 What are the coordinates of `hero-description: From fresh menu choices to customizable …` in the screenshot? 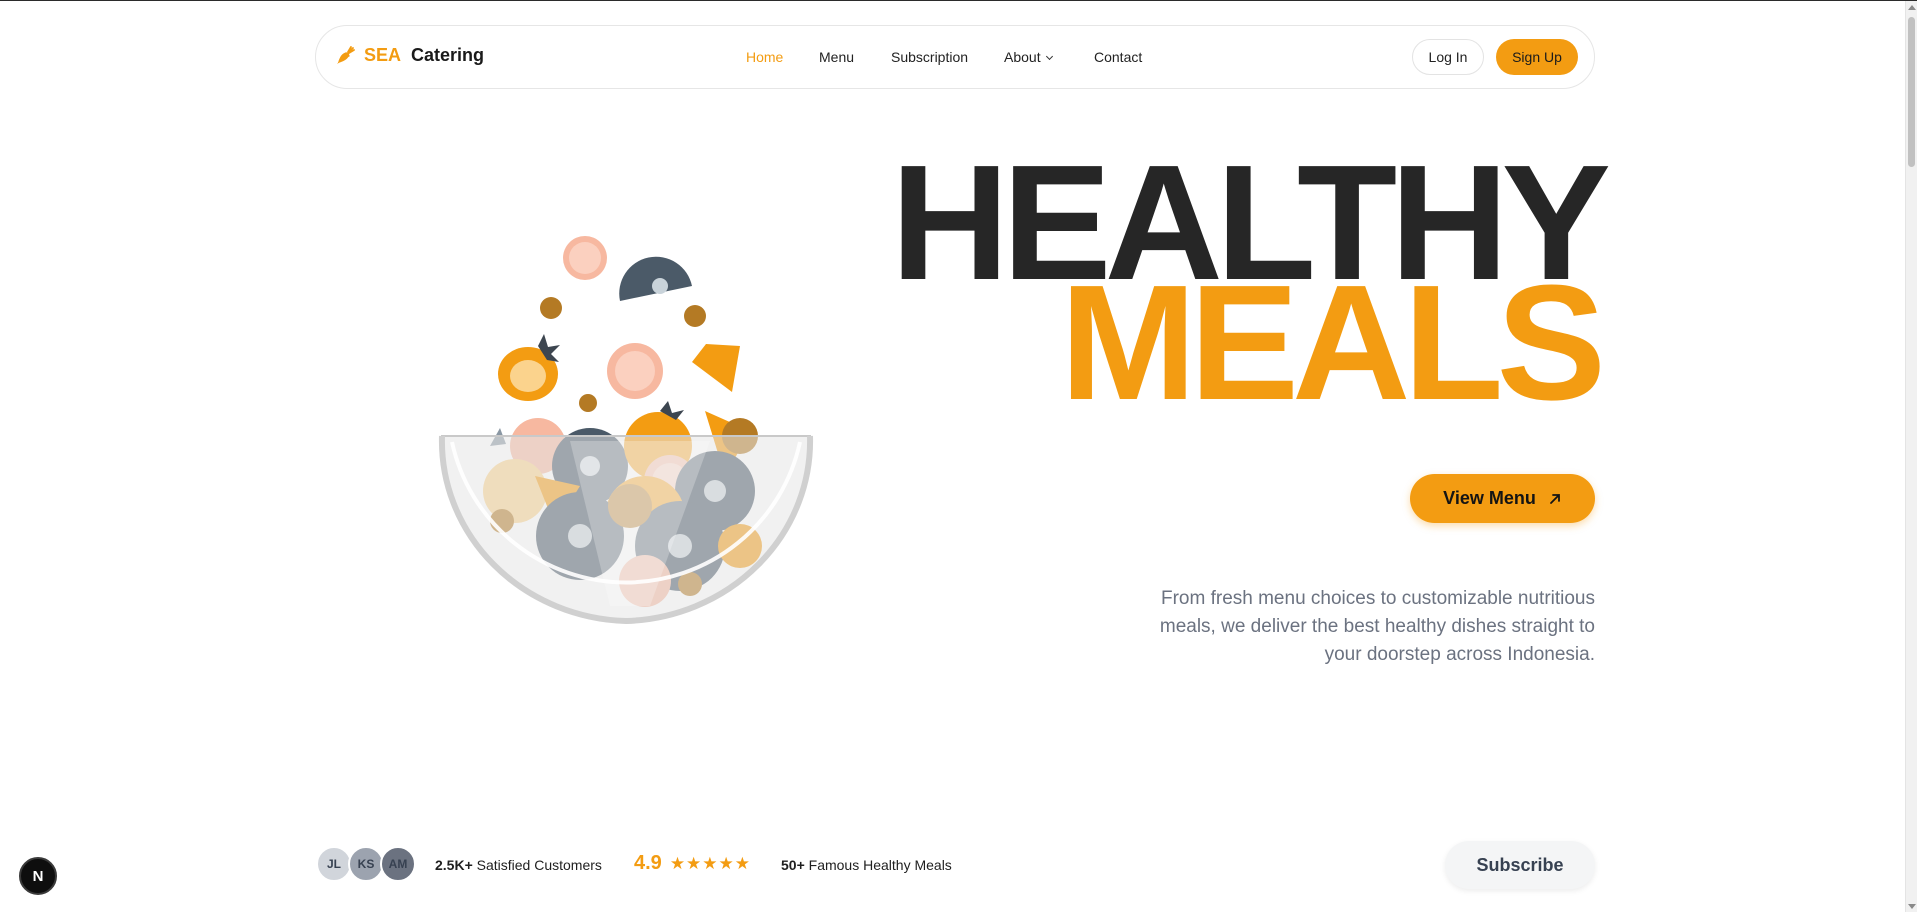 It's located at (1377, 626).